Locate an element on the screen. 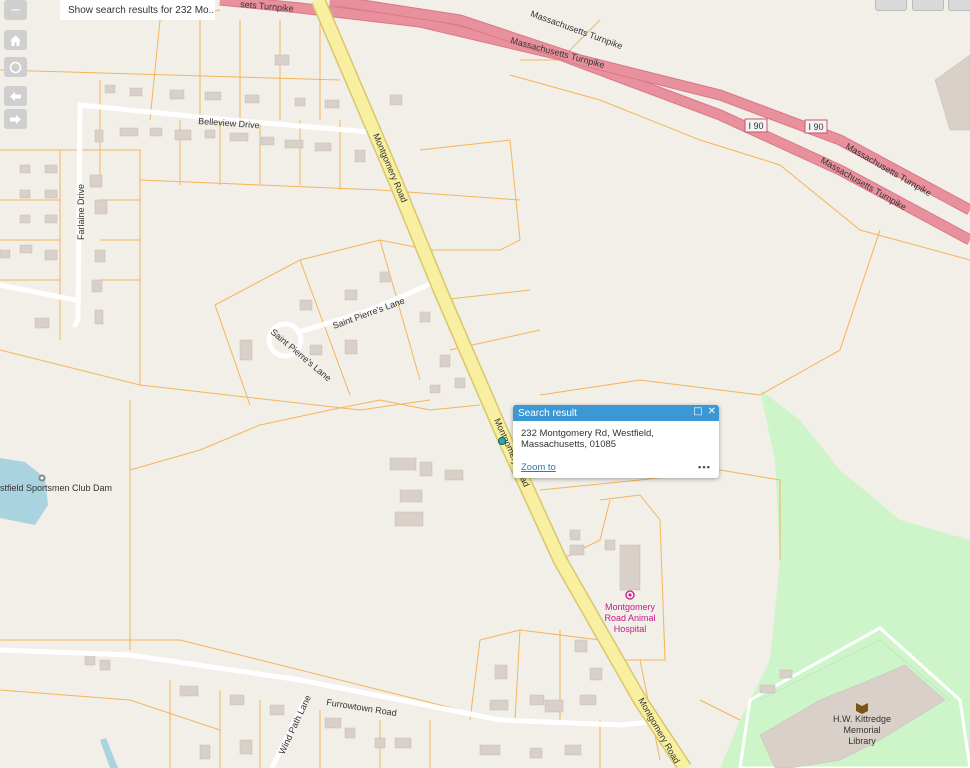  locate-icon is located at coordinates (15, 67).